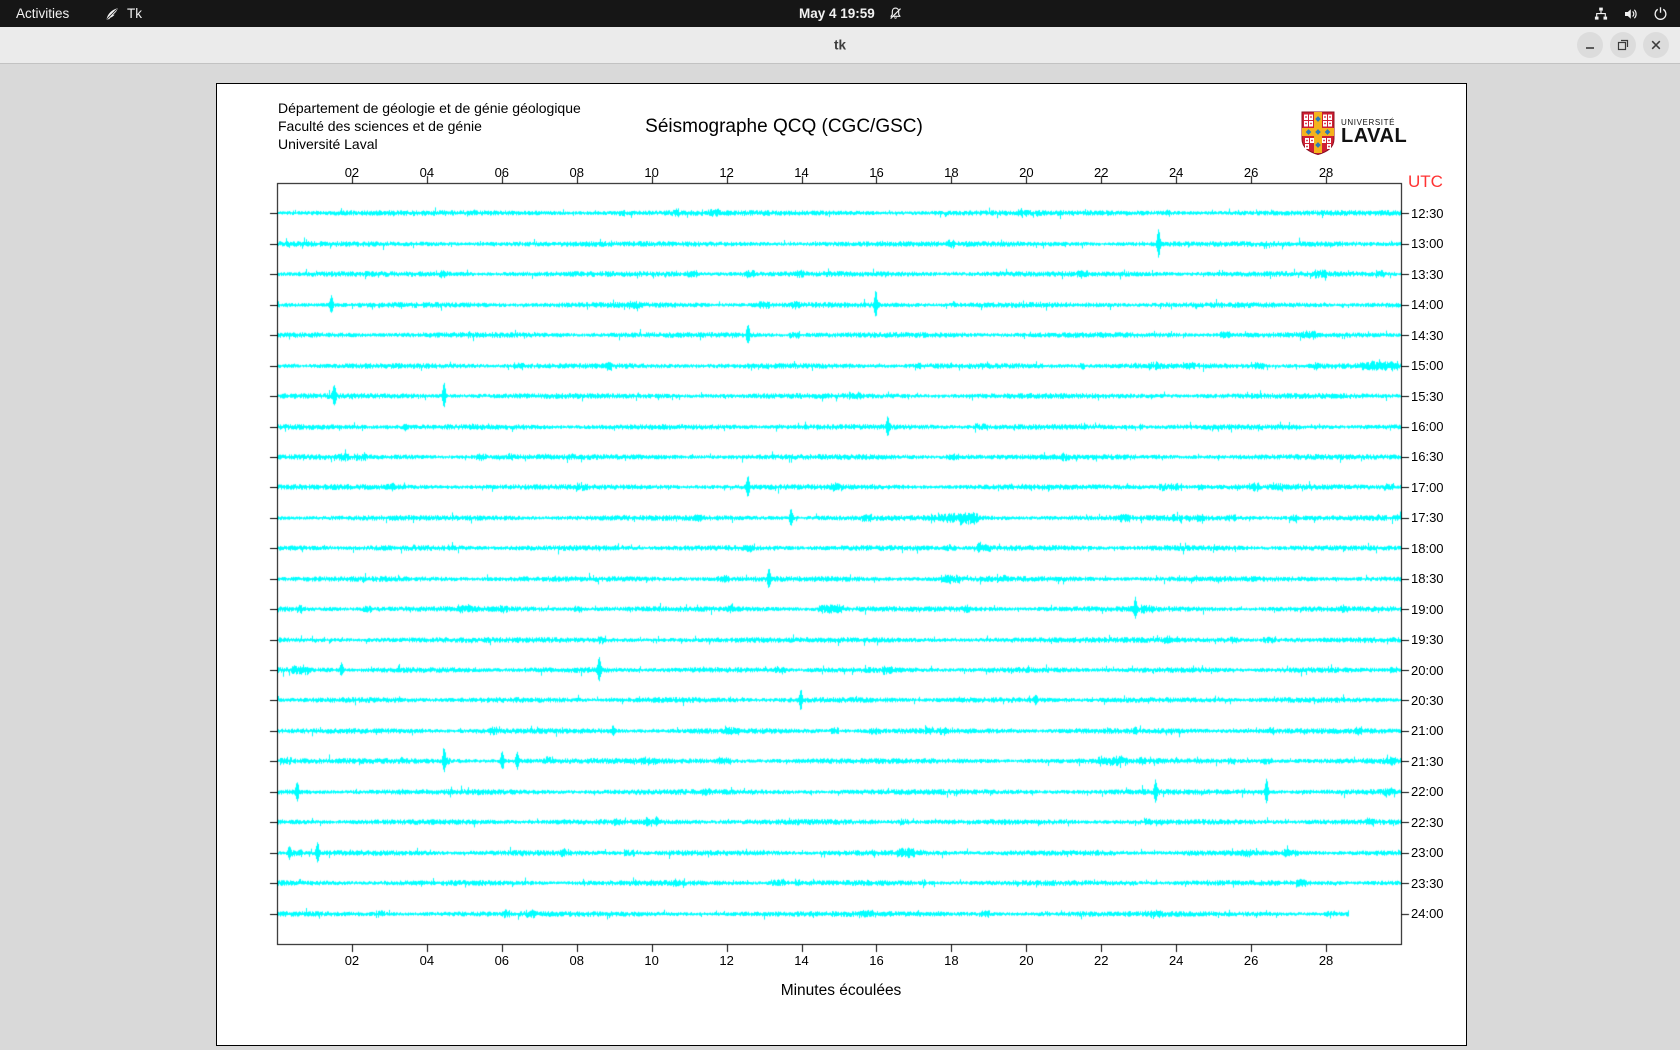  I want to click on volume-icon, so click(1631, 13).